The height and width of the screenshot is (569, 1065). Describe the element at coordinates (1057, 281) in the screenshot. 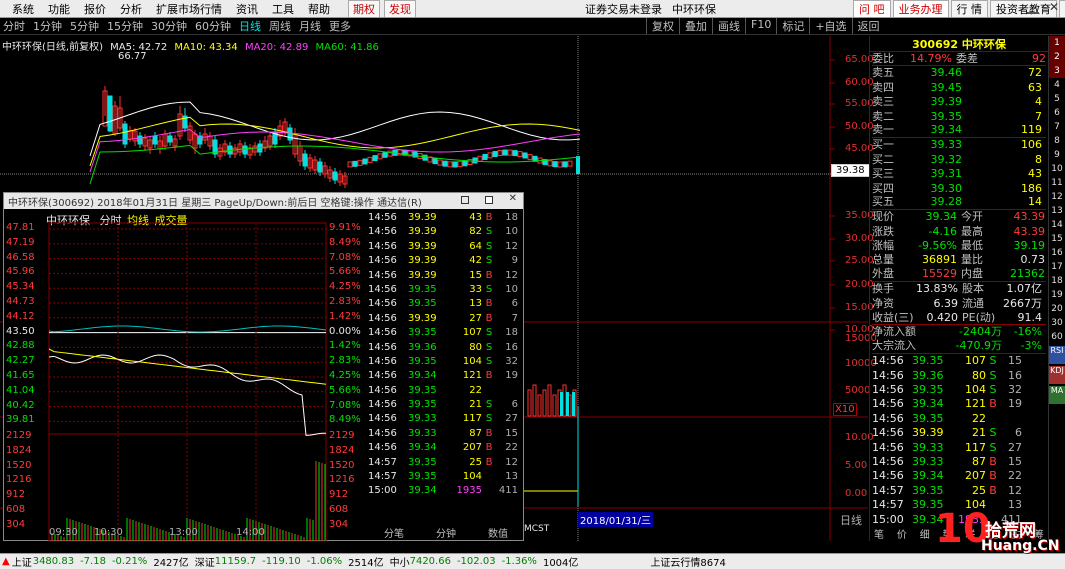

I see `number-tab-18: 18` at that location.